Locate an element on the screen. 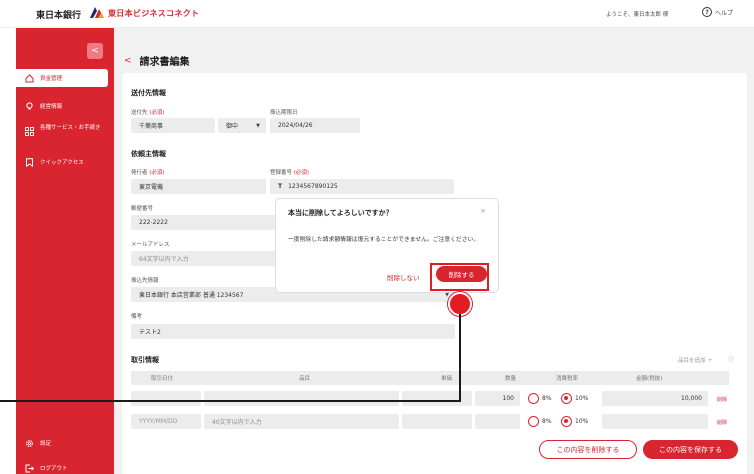 Image resolution: width=754 pixels, height=474 pixels. item-input is located at coordinates (301, 398).